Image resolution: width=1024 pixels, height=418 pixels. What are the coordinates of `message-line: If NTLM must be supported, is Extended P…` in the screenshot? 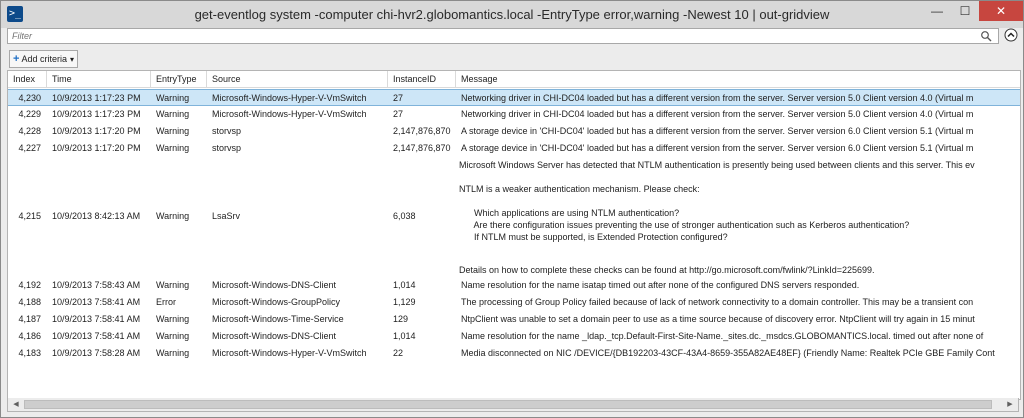 It's located at (593, 237).